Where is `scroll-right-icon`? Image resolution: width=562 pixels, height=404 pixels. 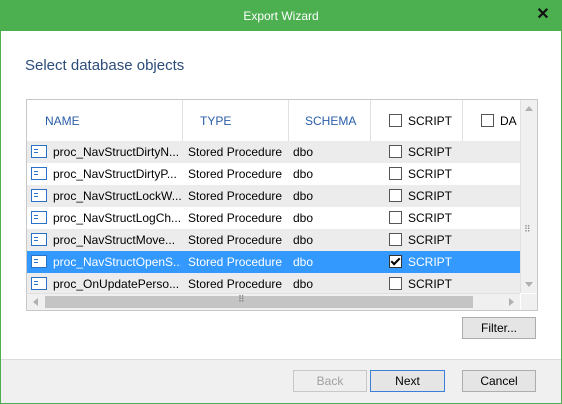 scroll-right-icon is located at coordinates (511, 302).